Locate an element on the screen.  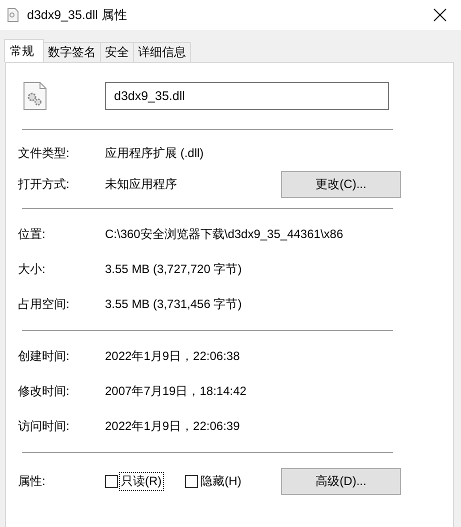
field-label: 文件类型: is located at coordinates (44, 153).